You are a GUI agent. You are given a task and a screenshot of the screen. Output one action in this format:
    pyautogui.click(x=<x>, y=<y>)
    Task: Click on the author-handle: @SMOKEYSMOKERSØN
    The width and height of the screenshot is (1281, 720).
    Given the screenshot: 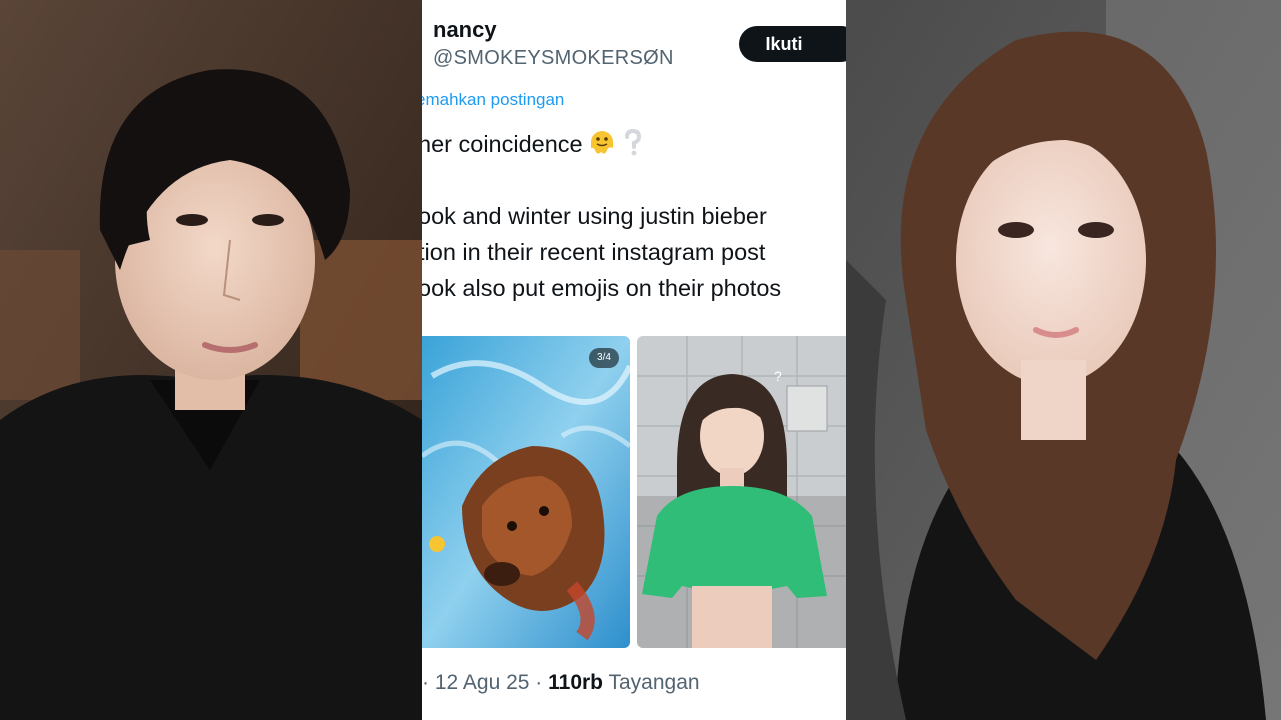 What is the action you would take?
    pyautogui.click(x=553, y=58)
    